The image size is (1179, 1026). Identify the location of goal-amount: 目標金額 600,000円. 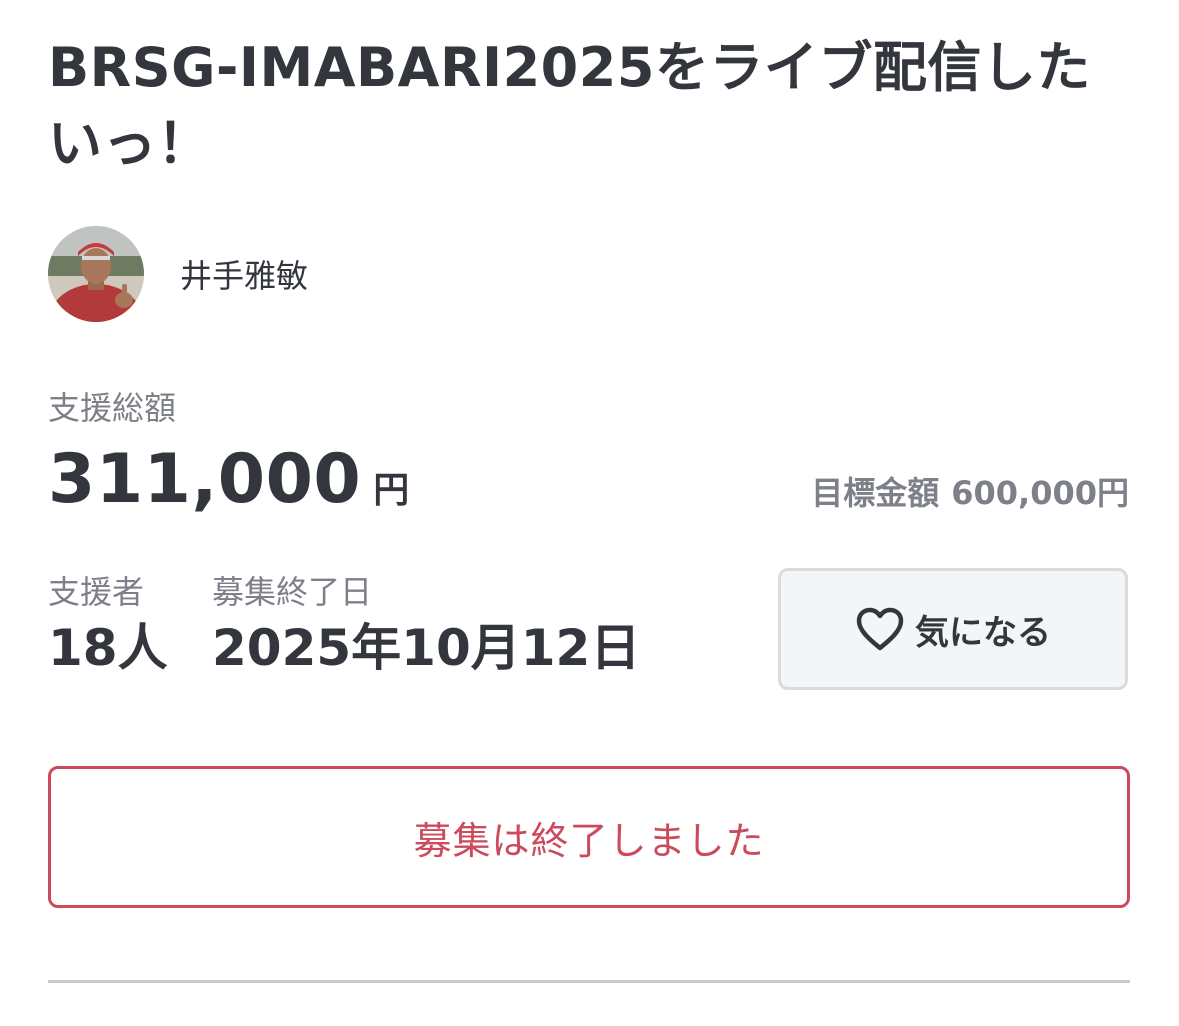
(970, 491).